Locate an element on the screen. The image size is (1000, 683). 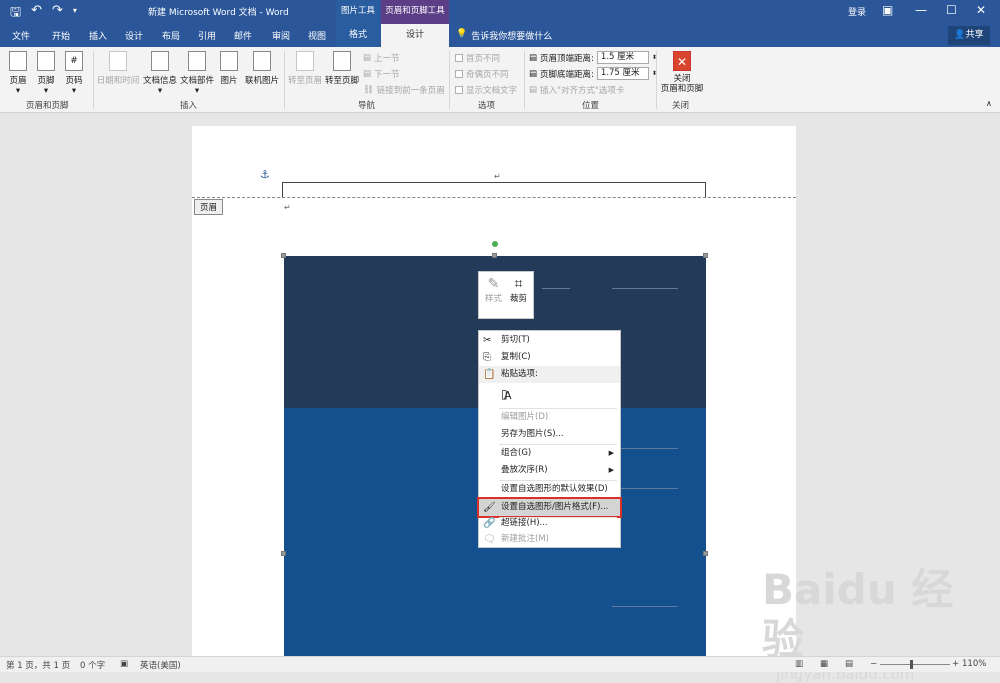
menu-order: 叠放次序(R) ▶ is located at coordinates (549, 470).